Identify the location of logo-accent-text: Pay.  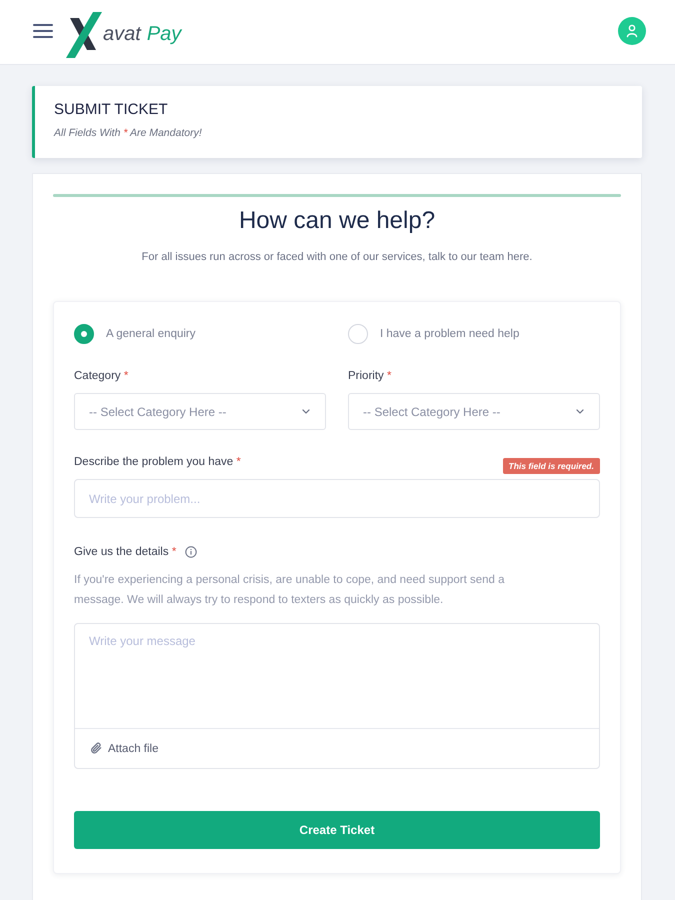
(164, 34).